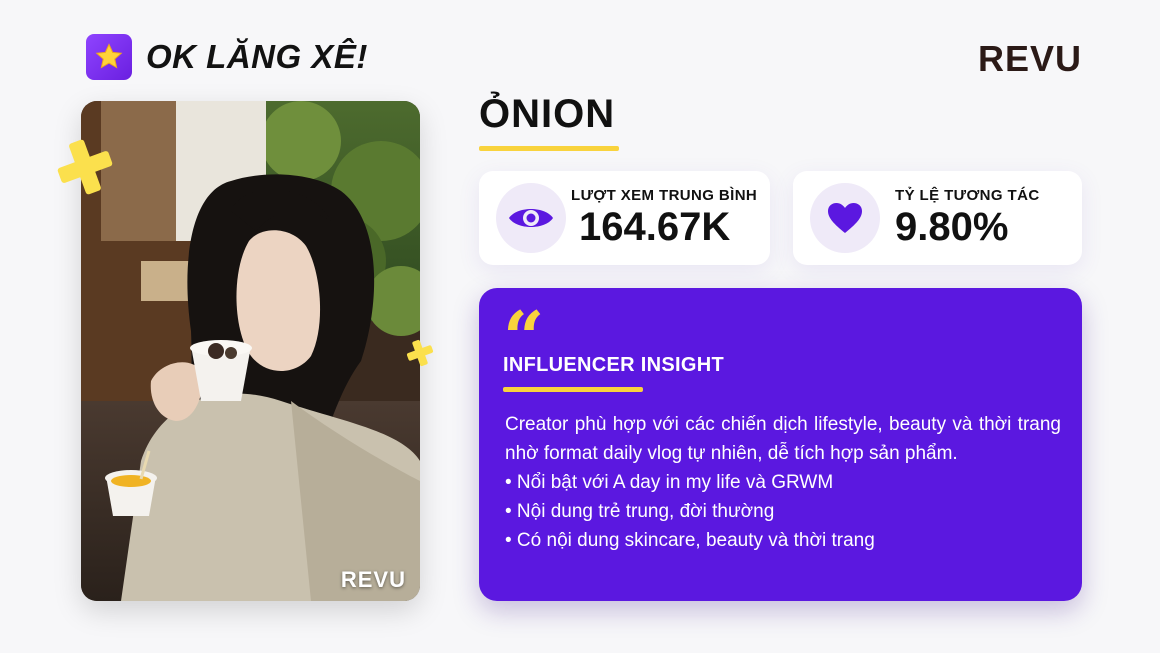 Image resolution: width=1160 pixels, height=653 pixels. What do you see at coordinates (420, 353) in the screenshot?
I see `sparkle-small-icon` at bounding box center [420, 353].